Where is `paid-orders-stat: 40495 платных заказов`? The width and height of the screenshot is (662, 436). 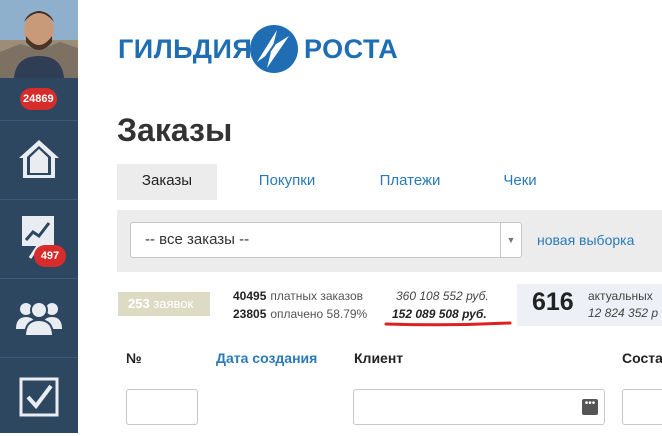
paid-orders-stat: 40495 платных заказов is located at coordinates (298, 296).